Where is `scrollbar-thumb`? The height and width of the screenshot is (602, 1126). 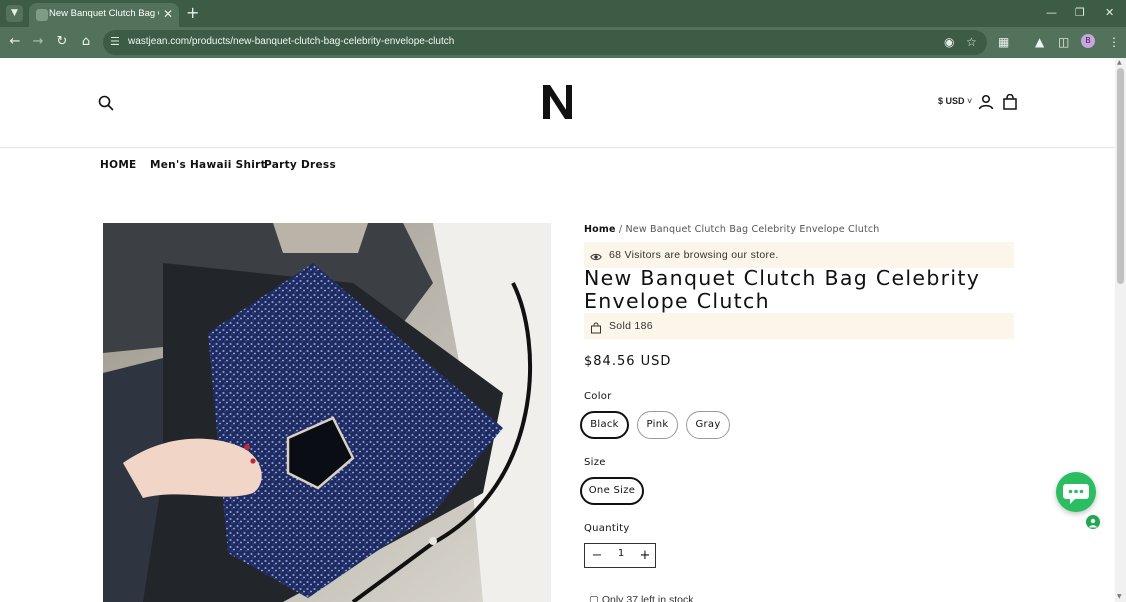
scrollbar-thumb is located at coordinates (1120, 176).